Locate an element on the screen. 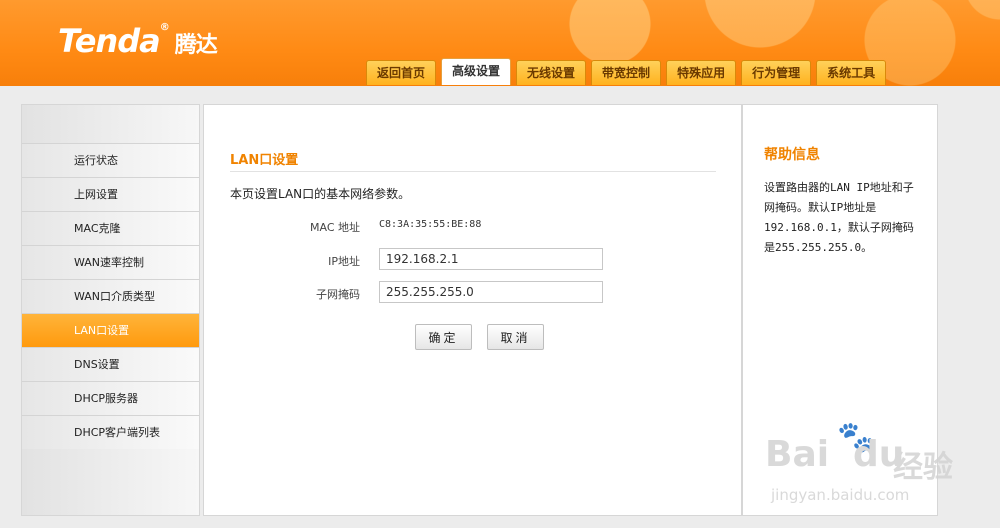  ok-button: 确定 is located at coordinates (443, 337).